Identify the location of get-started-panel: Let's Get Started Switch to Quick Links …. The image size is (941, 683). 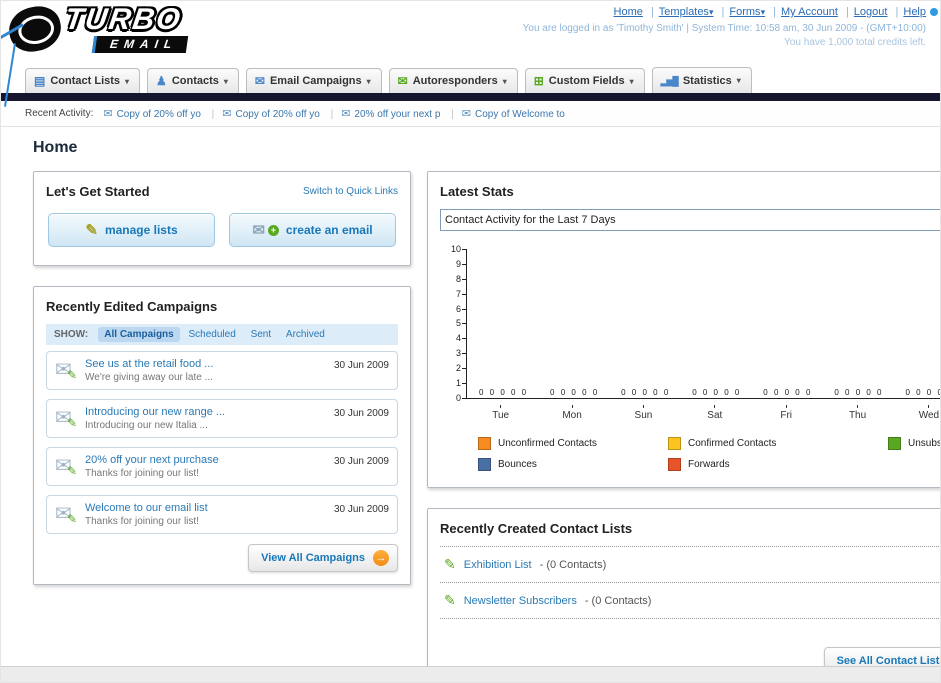
(222, 218).